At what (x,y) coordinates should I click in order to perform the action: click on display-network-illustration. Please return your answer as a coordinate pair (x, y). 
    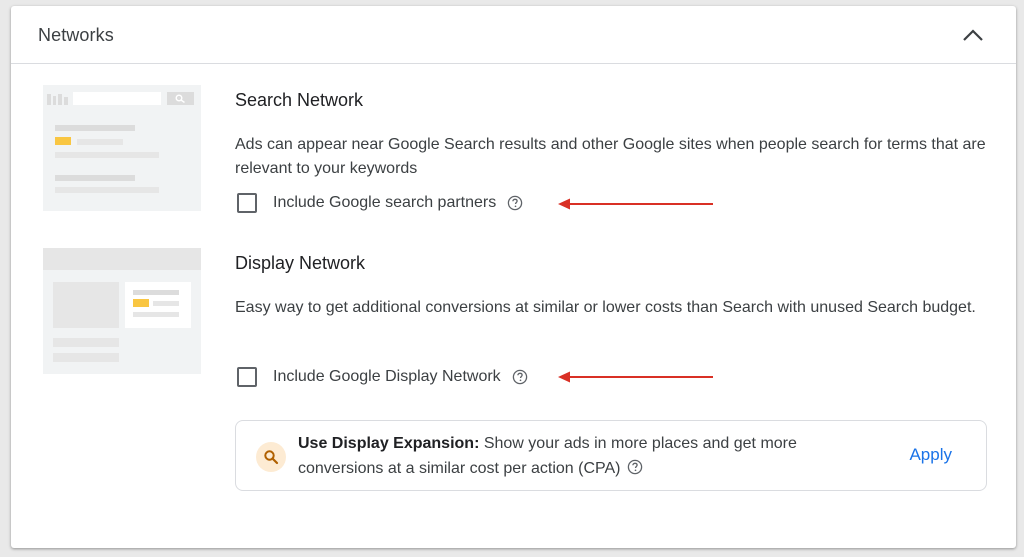
    Looking at the image, I should click on (122, 311).